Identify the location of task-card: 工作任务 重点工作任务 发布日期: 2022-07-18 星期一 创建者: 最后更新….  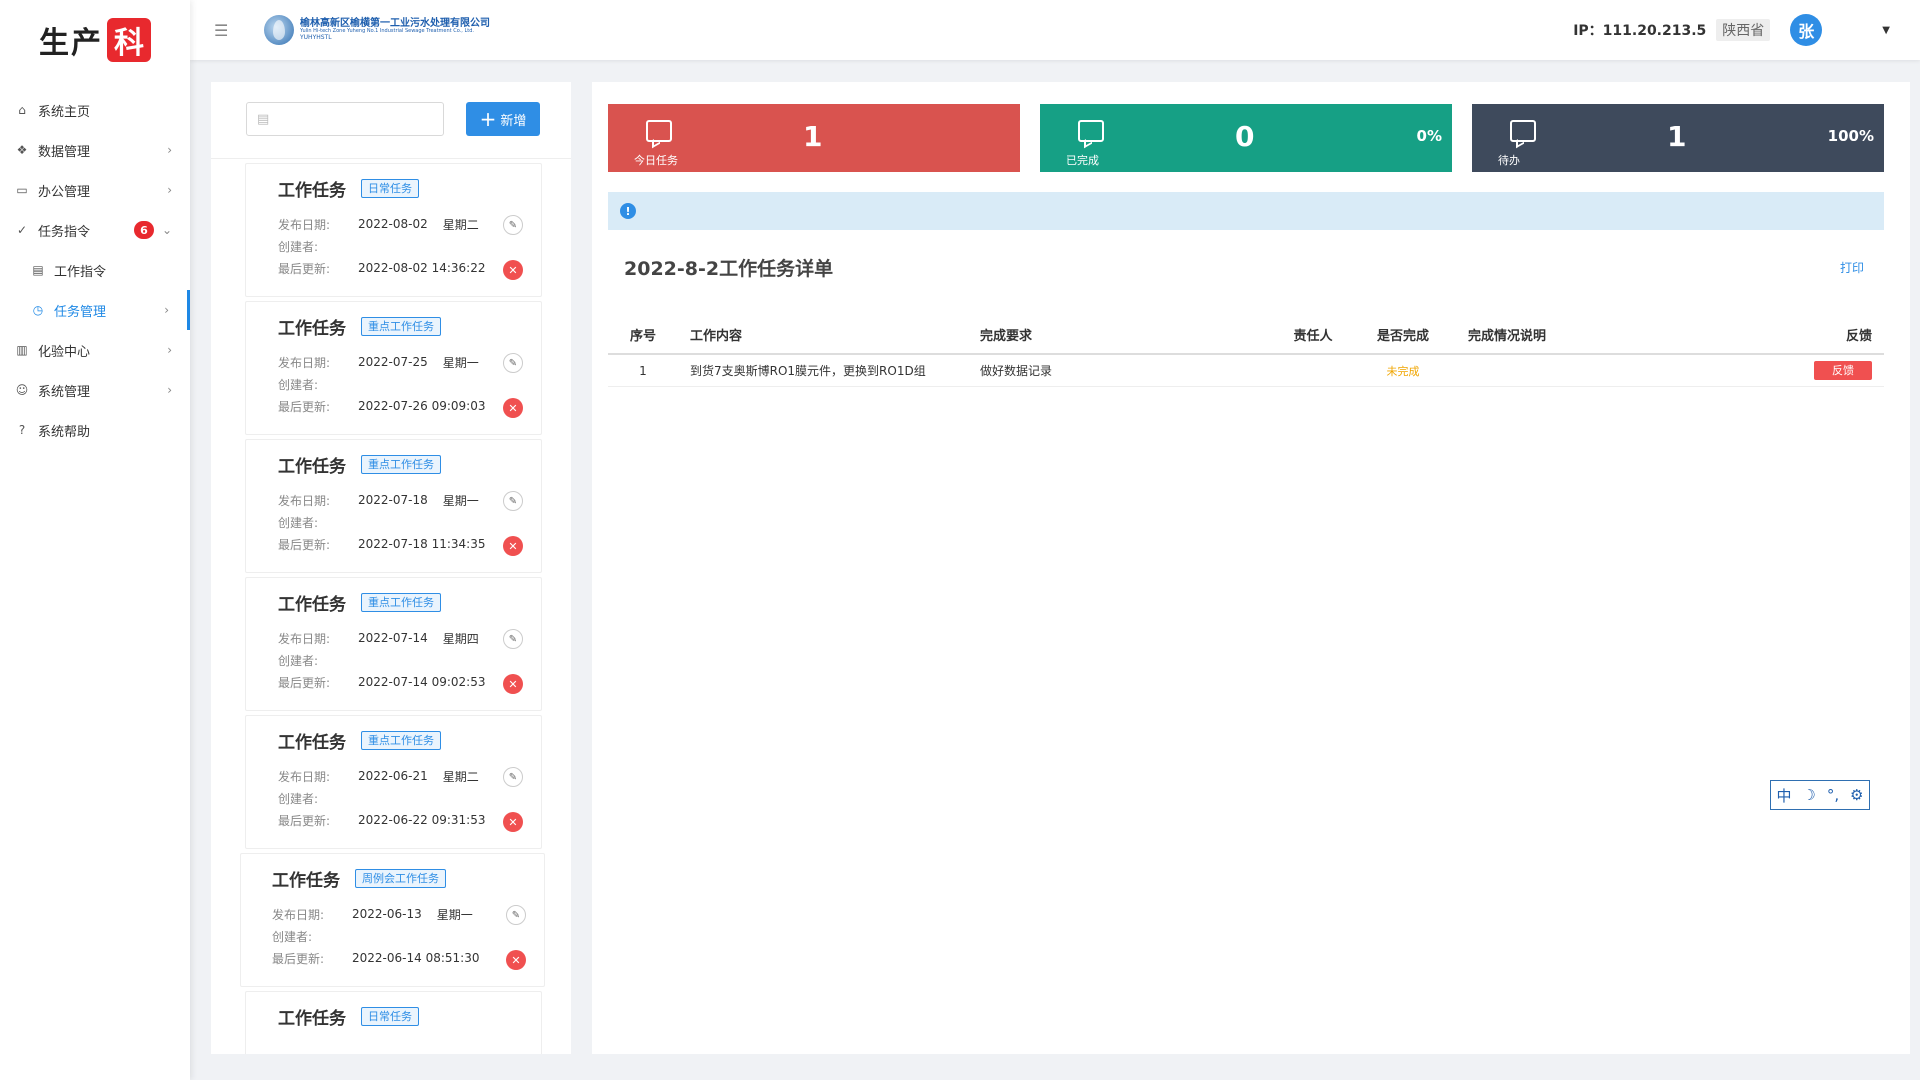
(393, 506).